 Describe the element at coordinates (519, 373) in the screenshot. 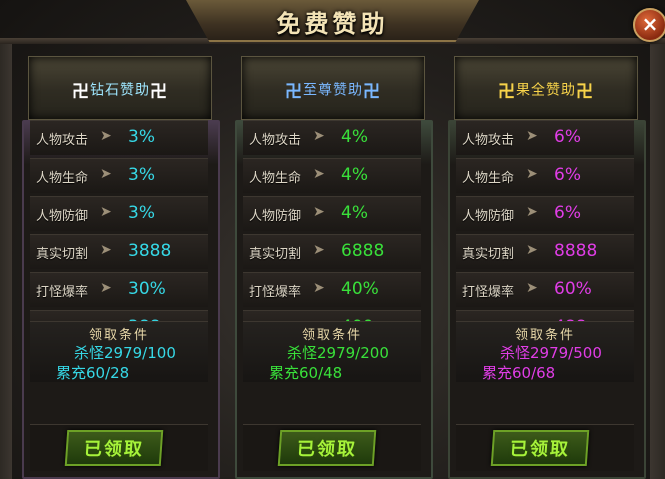

I see `recharge-total: 累充60/68` at that location.